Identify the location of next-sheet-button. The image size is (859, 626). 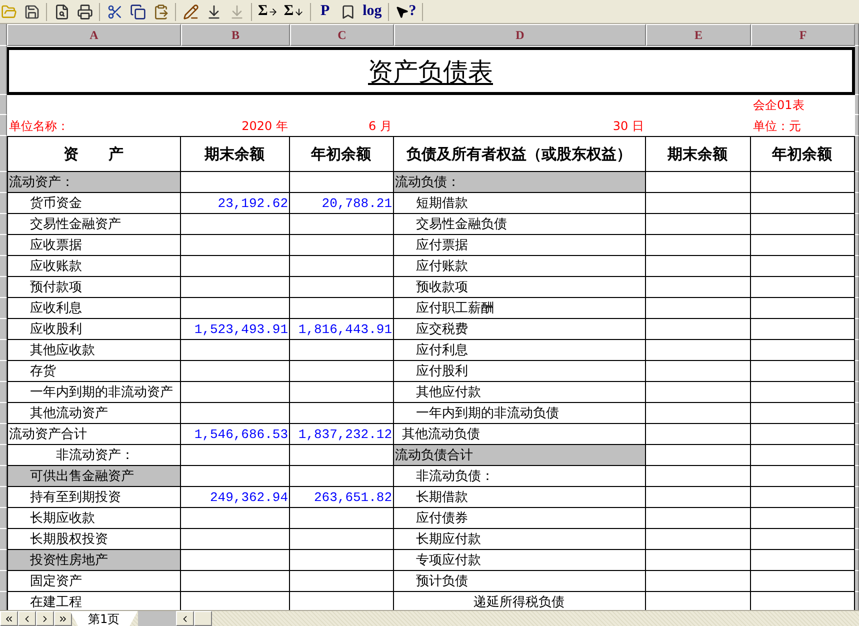
(45, 618).